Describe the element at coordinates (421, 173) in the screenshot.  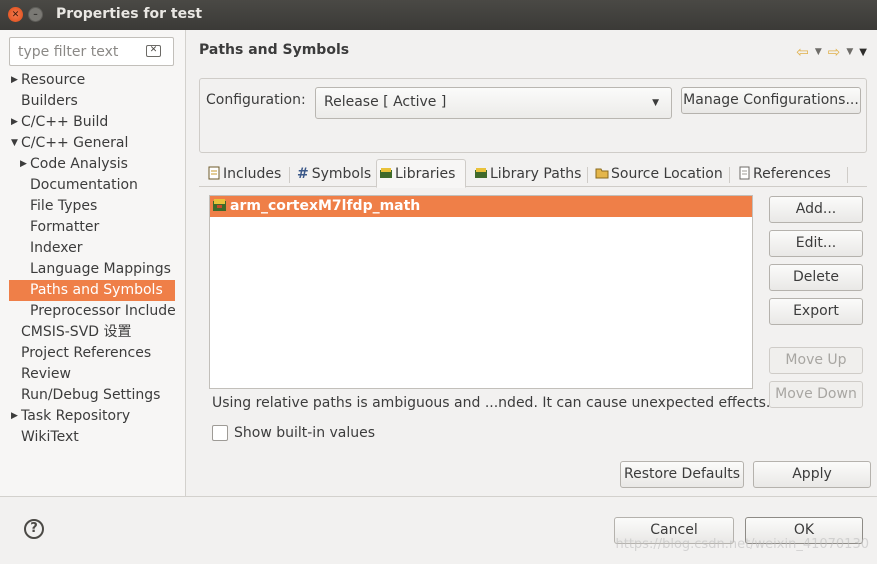
I see `tab-libraries: Libraries` at that location.